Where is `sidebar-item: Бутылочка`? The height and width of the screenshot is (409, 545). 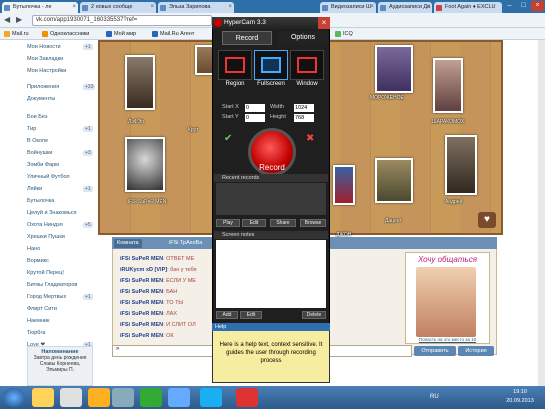
sidebar-item: Бутылочка is located at coordinates (40, 201).